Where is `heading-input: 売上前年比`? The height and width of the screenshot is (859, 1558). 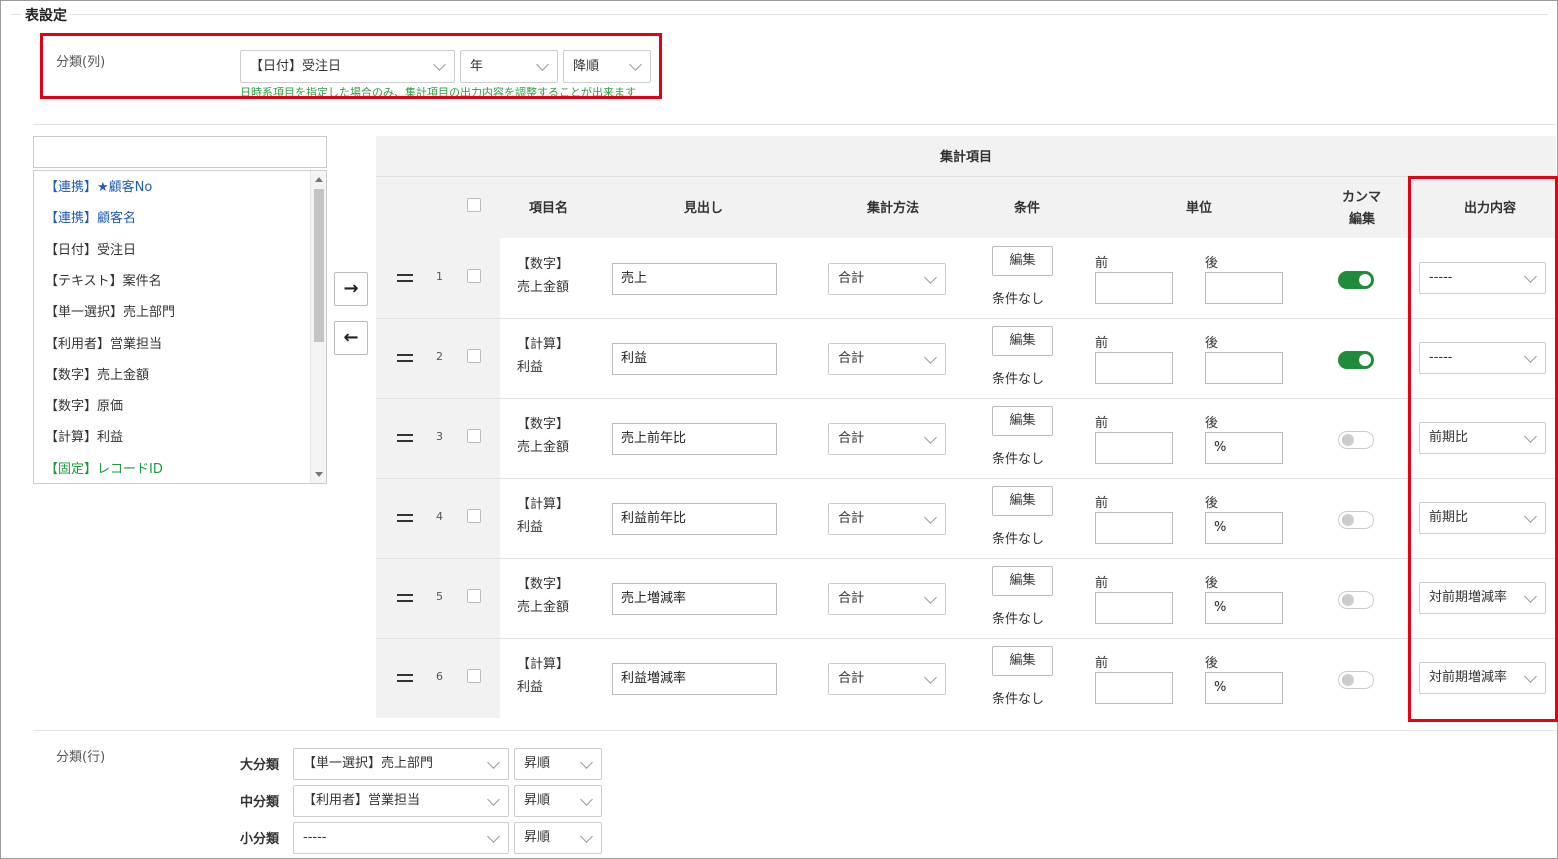 heading-input: 売上前年比 is located at coordinates (694, 439).